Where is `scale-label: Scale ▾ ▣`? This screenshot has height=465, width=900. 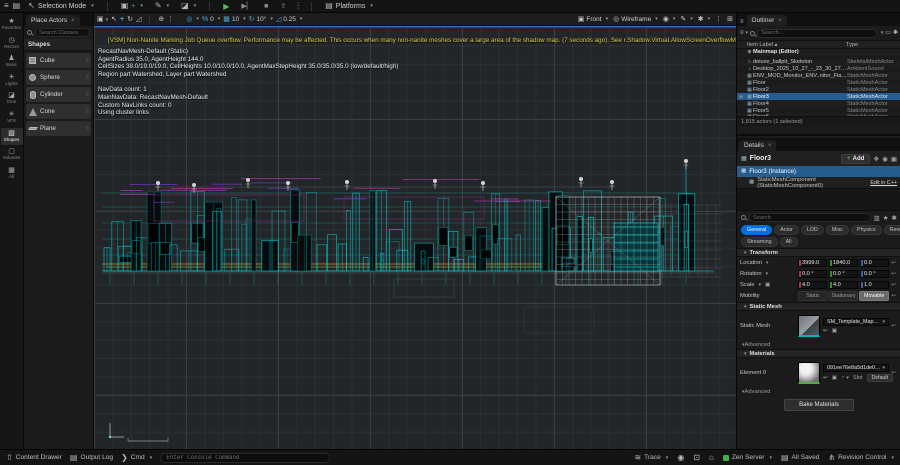
scale-label: Scale ▾ ▣ is located at coordinates (769, 285).